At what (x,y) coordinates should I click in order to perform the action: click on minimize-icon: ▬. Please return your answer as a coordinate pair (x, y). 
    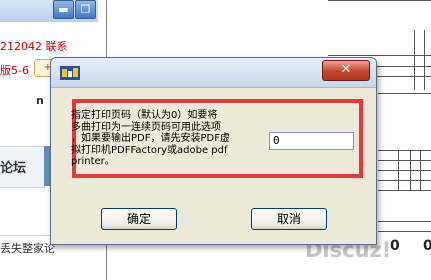
    Looking at the image, I should click on (63, 9).